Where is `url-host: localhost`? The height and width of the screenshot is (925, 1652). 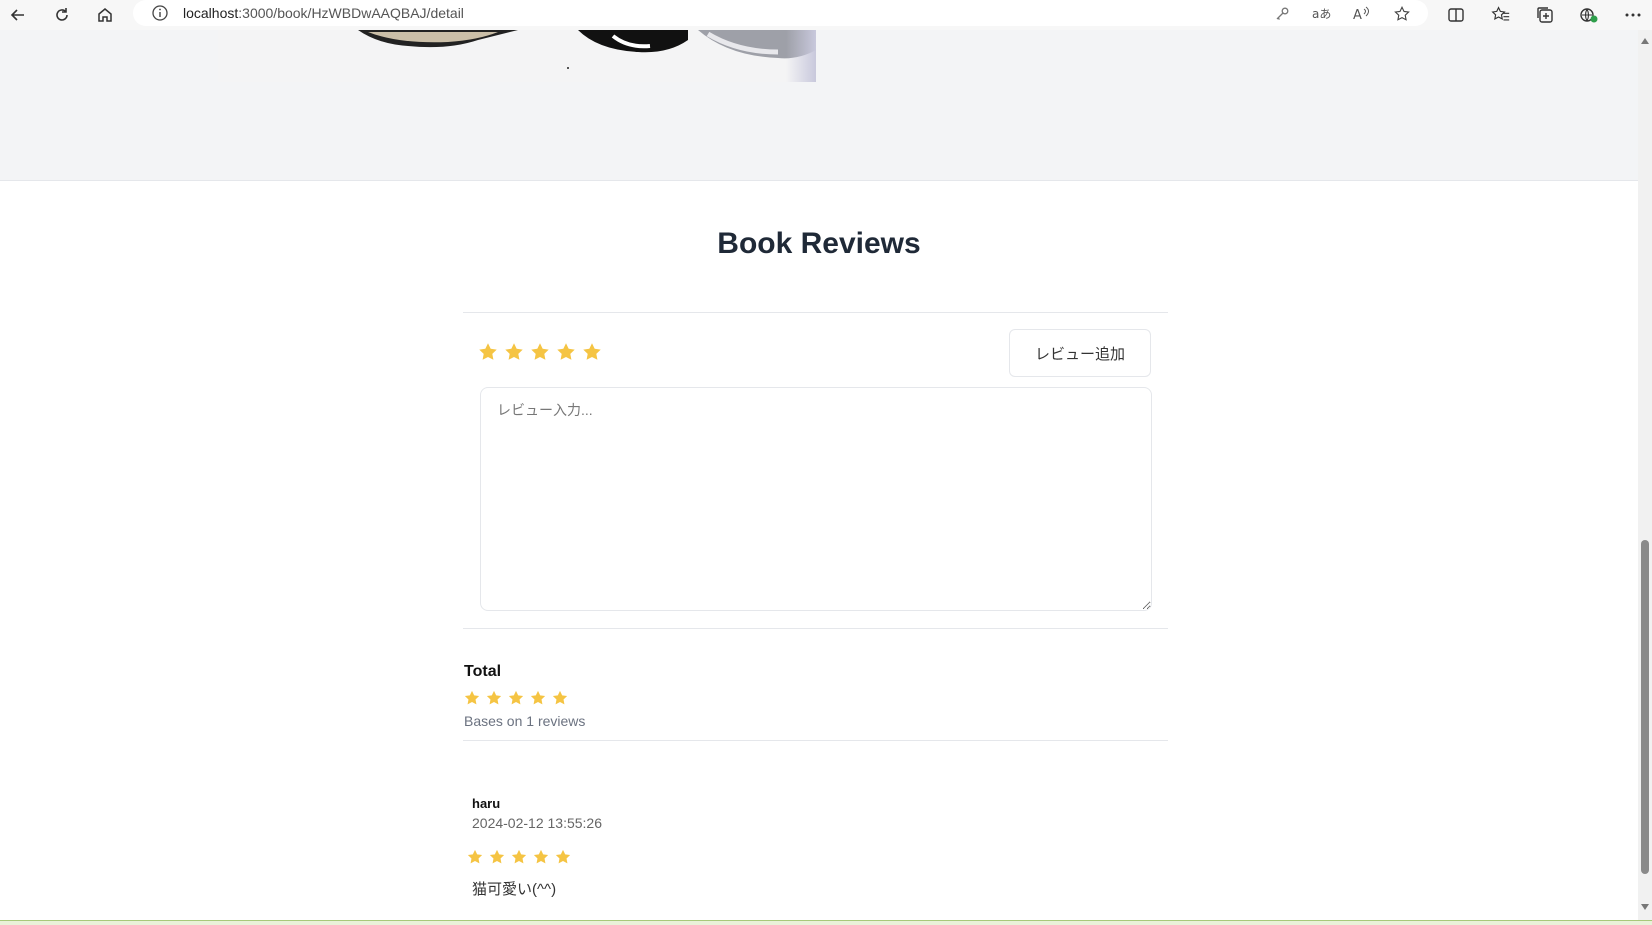 url-host: localhost is located at coordinates (211, 13).